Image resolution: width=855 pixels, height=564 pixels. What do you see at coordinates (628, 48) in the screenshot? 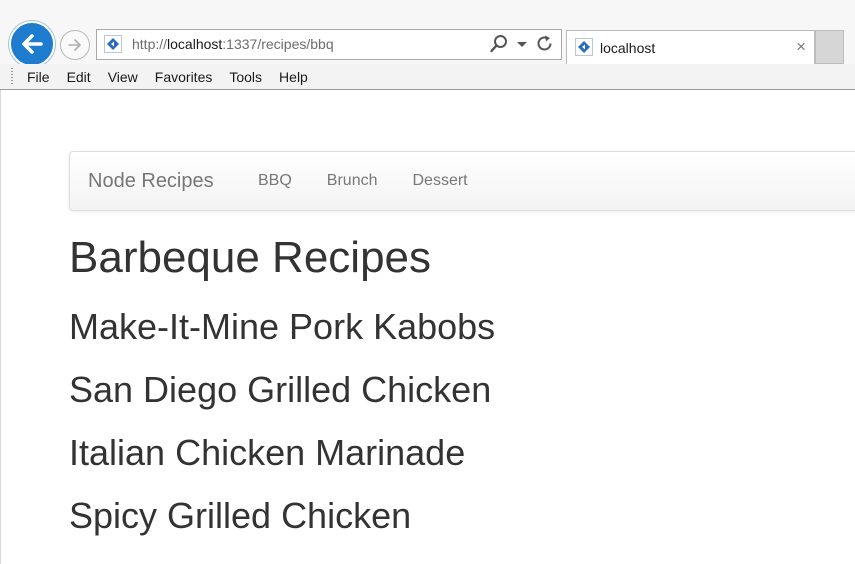
I see `tab-title: localhost` at bounding box center [628, 48].